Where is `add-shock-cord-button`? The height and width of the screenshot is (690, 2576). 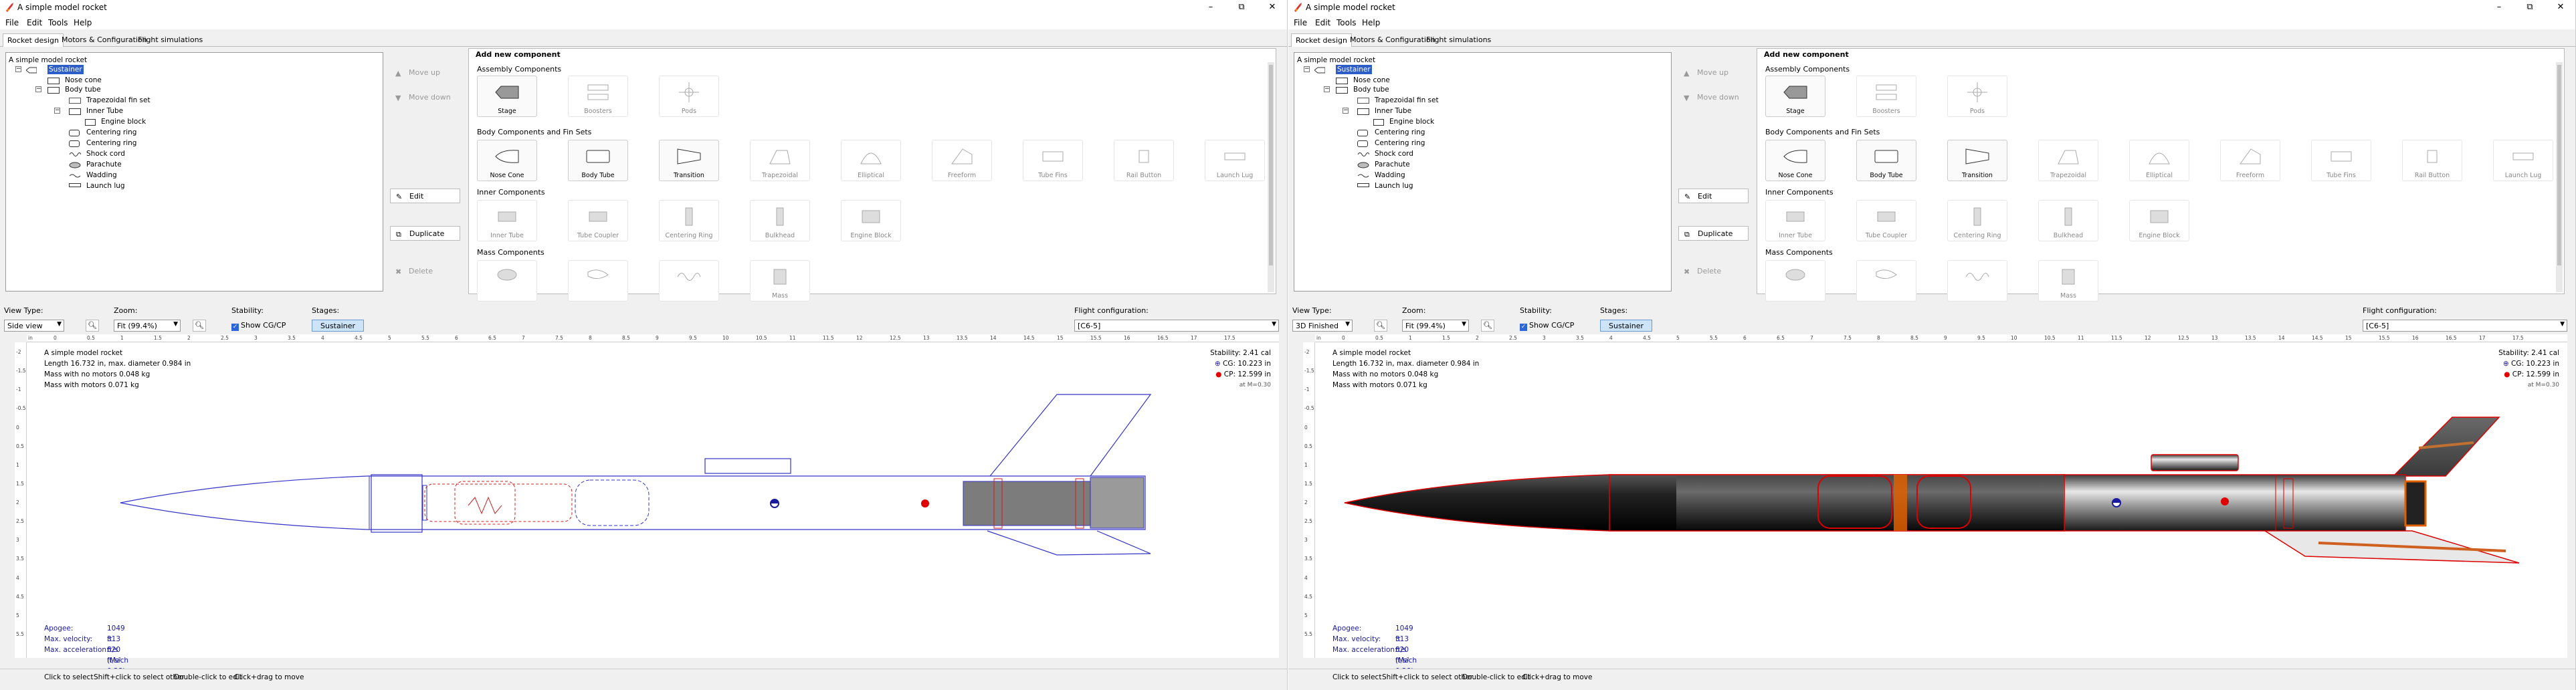 add-shock-cord-button is located at coordinates (689, 285).